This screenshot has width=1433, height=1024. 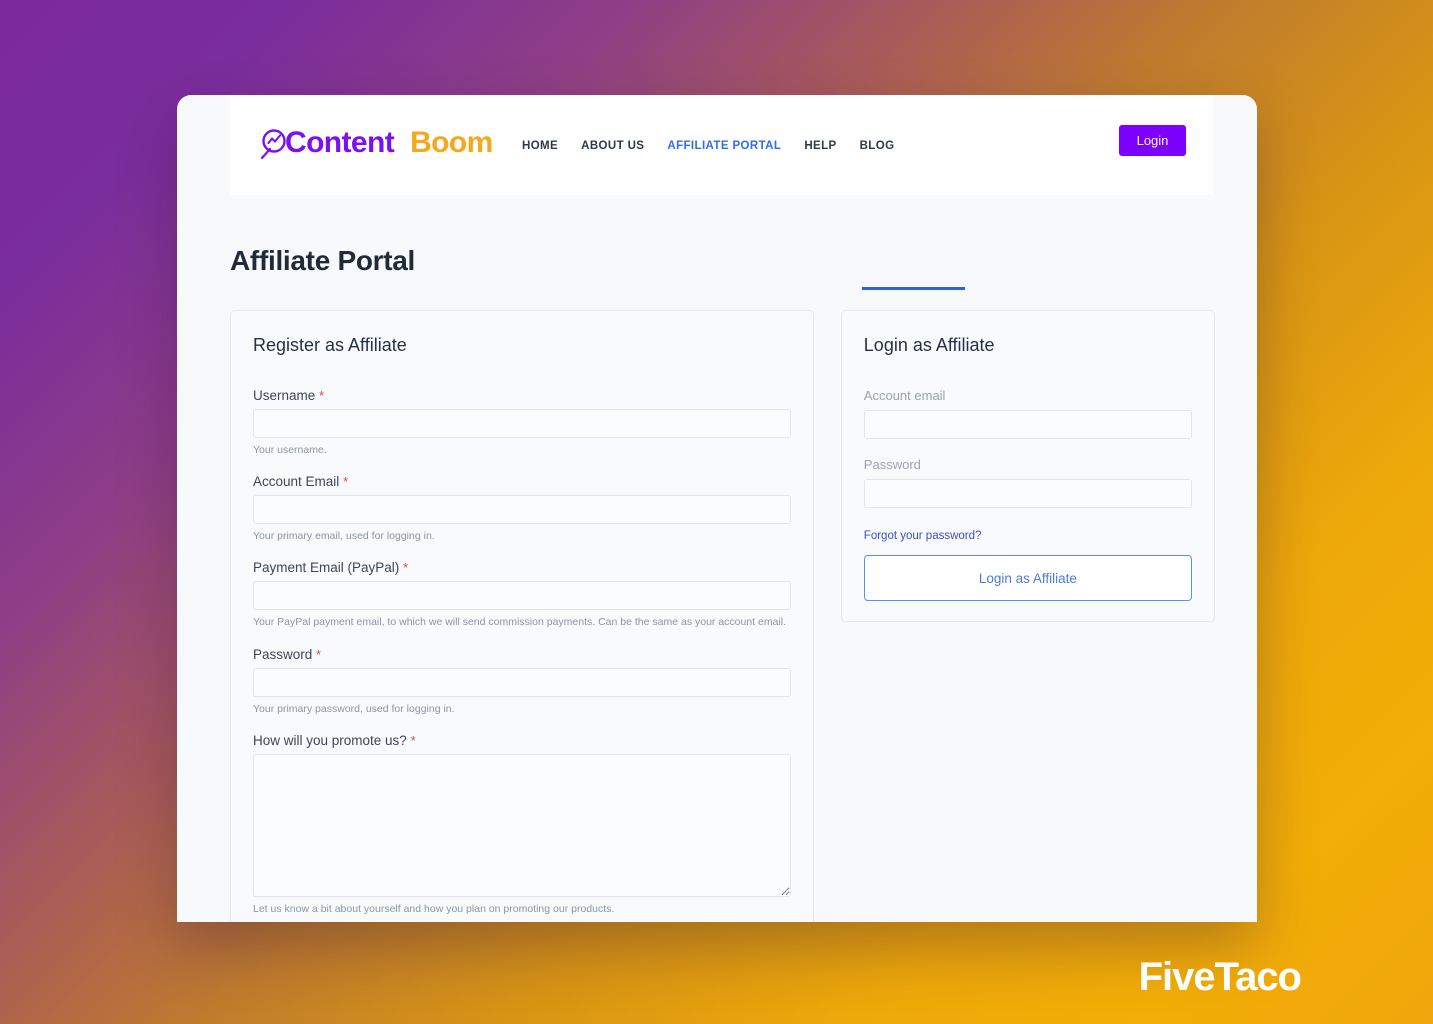 I want to click on field-promote-label-text: How will you promote us?, so click(x=330, y=740).